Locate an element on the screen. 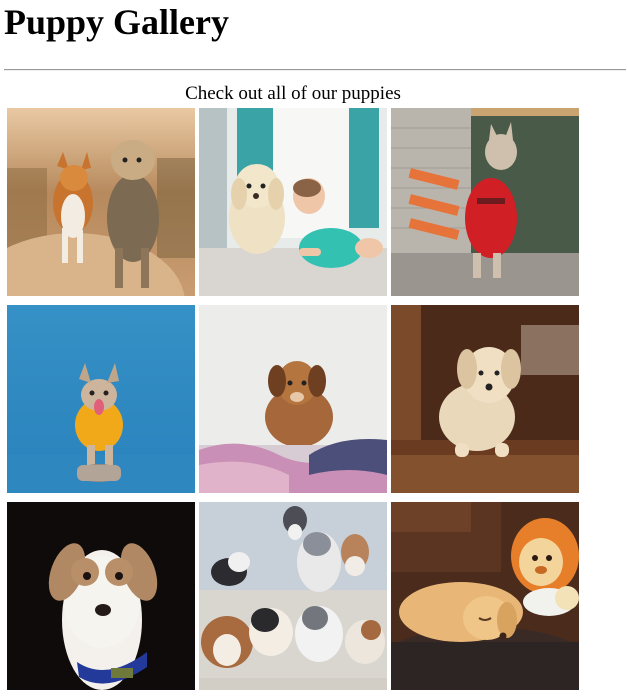 The height and width of the screenshot is (696, 628). gallery-image-beagle-with-collar is located at coordinates (101, 596).